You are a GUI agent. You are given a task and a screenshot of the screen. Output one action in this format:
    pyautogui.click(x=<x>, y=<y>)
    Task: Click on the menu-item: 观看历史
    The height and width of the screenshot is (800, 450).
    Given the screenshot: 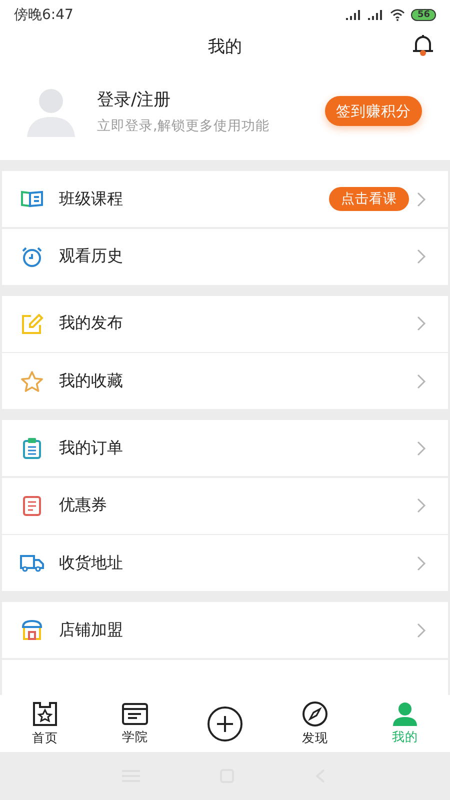 What is the action you would take?
    pyautogui.click(x=225, y=256)
    